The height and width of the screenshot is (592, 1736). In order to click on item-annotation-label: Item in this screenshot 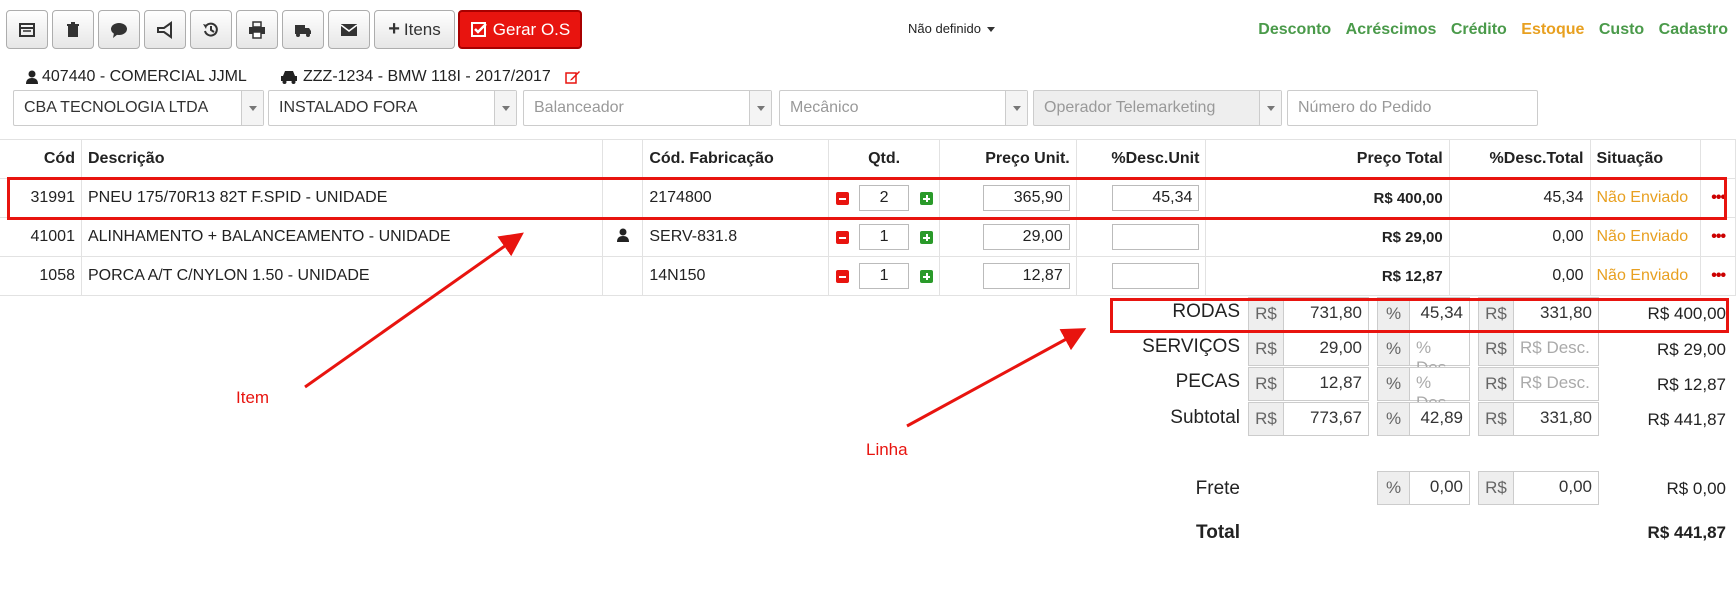, I will do `click(253, 397)`.